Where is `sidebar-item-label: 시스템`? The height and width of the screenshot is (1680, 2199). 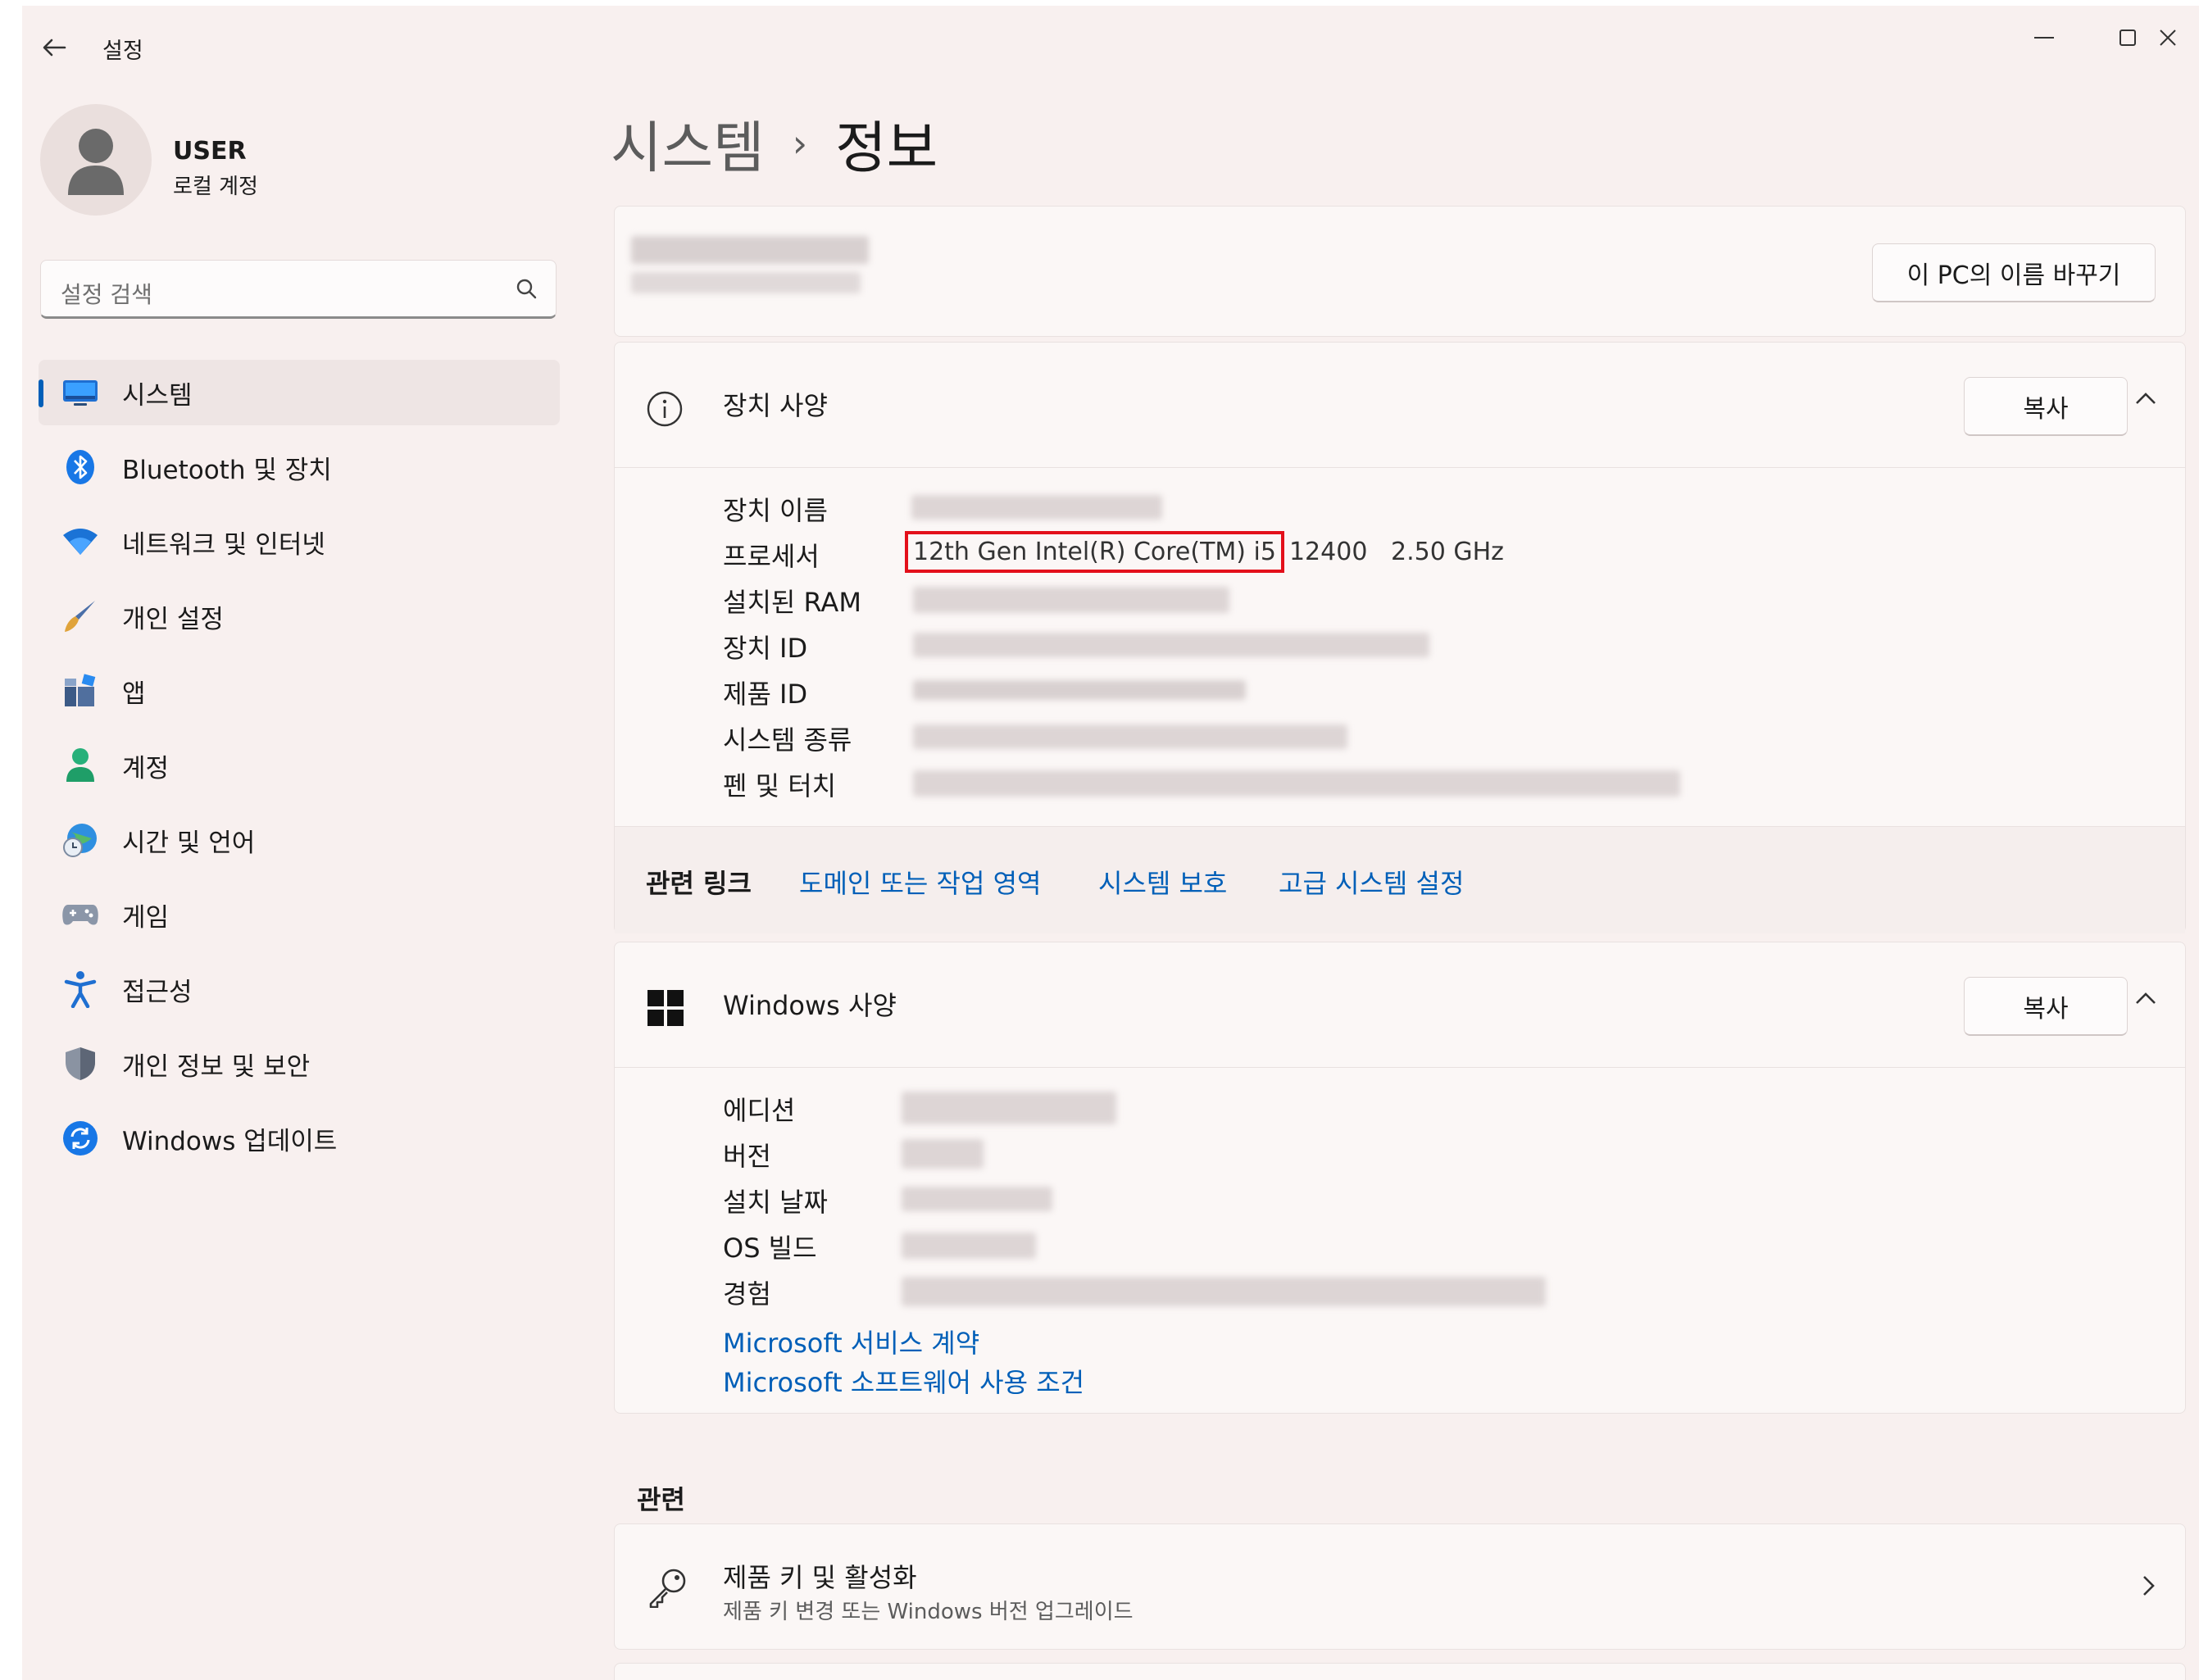 sidebar-item-label: 시스템 is located at coordinates (157, 395).